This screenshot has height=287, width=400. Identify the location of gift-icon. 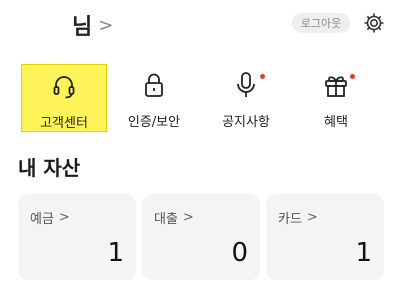
(336, 86).